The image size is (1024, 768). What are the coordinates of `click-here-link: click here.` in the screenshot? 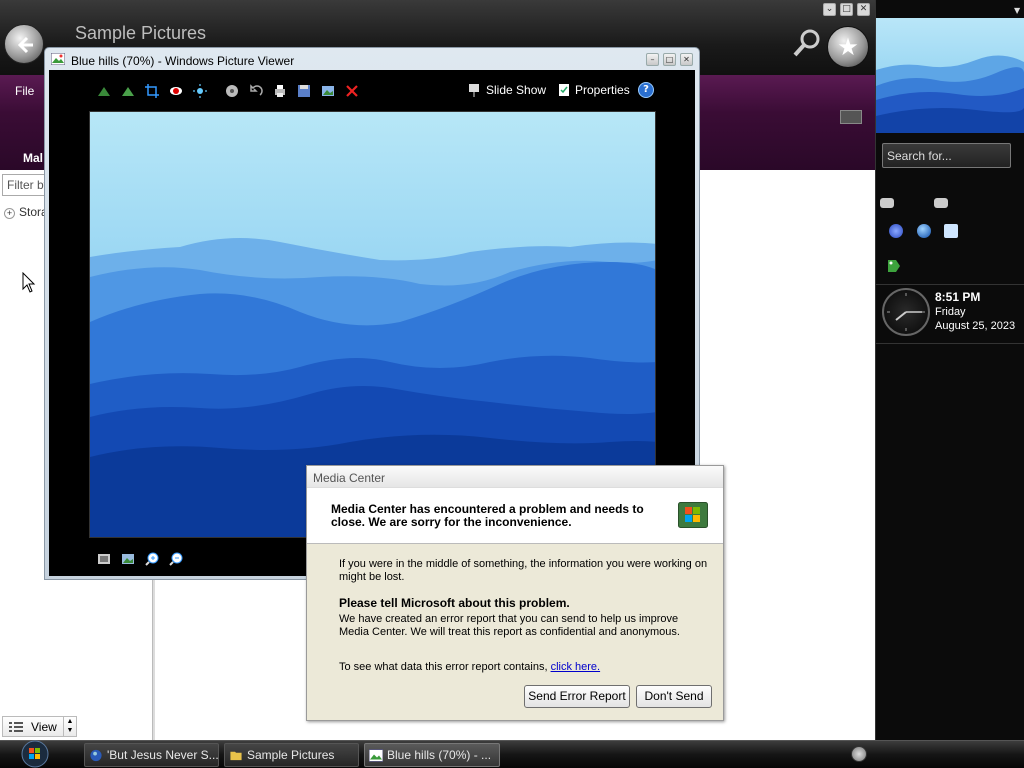 It's located at (576, 667).